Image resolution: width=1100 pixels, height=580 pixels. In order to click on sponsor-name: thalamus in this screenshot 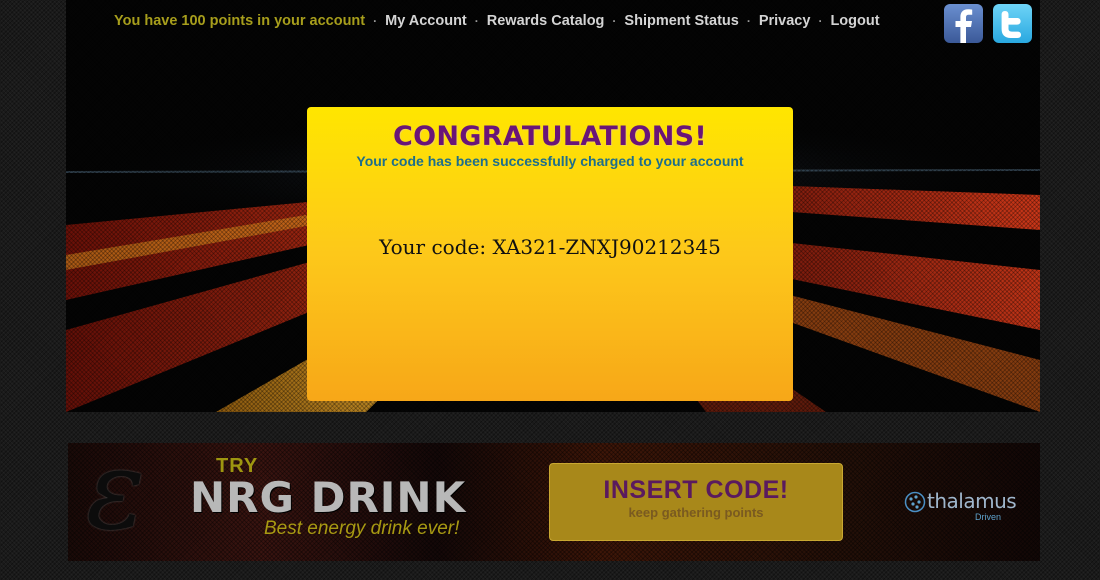, I will do `click(972, 501)`.